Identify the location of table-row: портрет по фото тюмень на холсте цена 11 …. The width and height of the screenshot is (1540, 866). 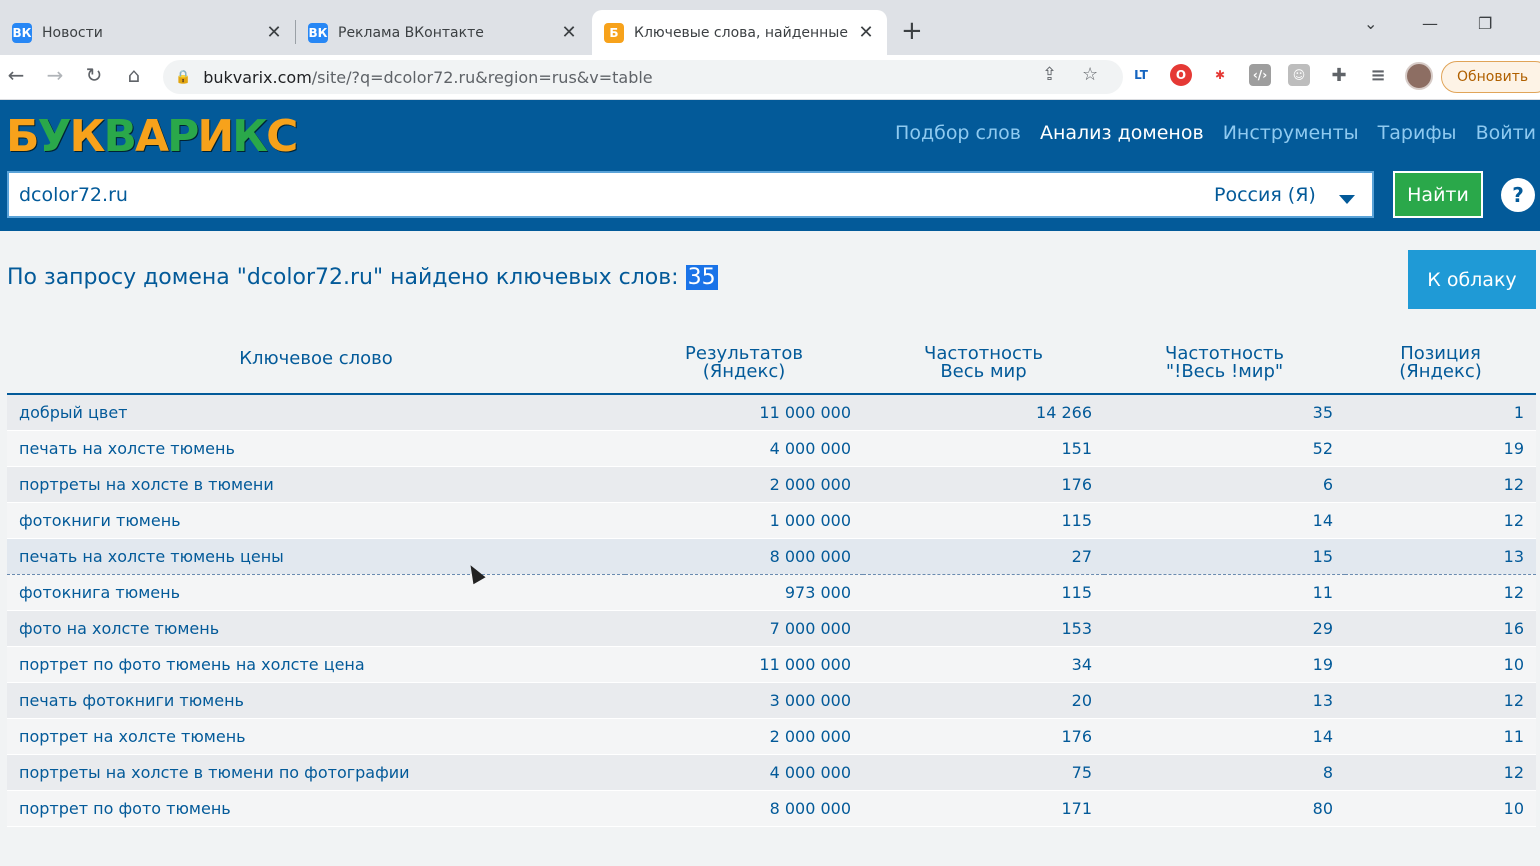
(771, 664).